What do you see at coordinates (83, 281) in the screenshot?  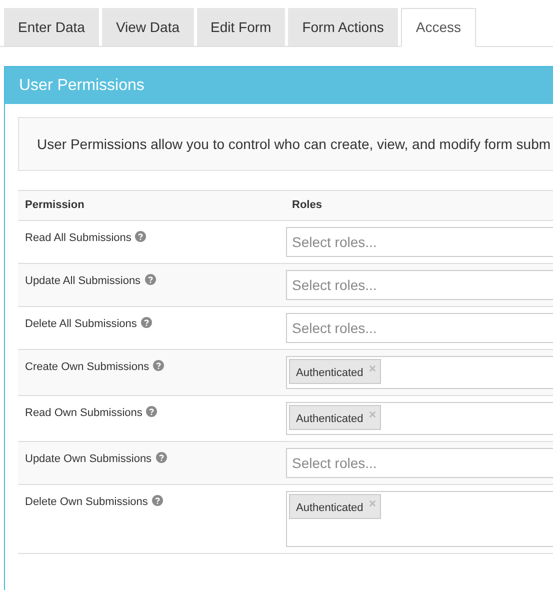 I see `permission-label: Update All Submissions` at bounding box center [83, 281].